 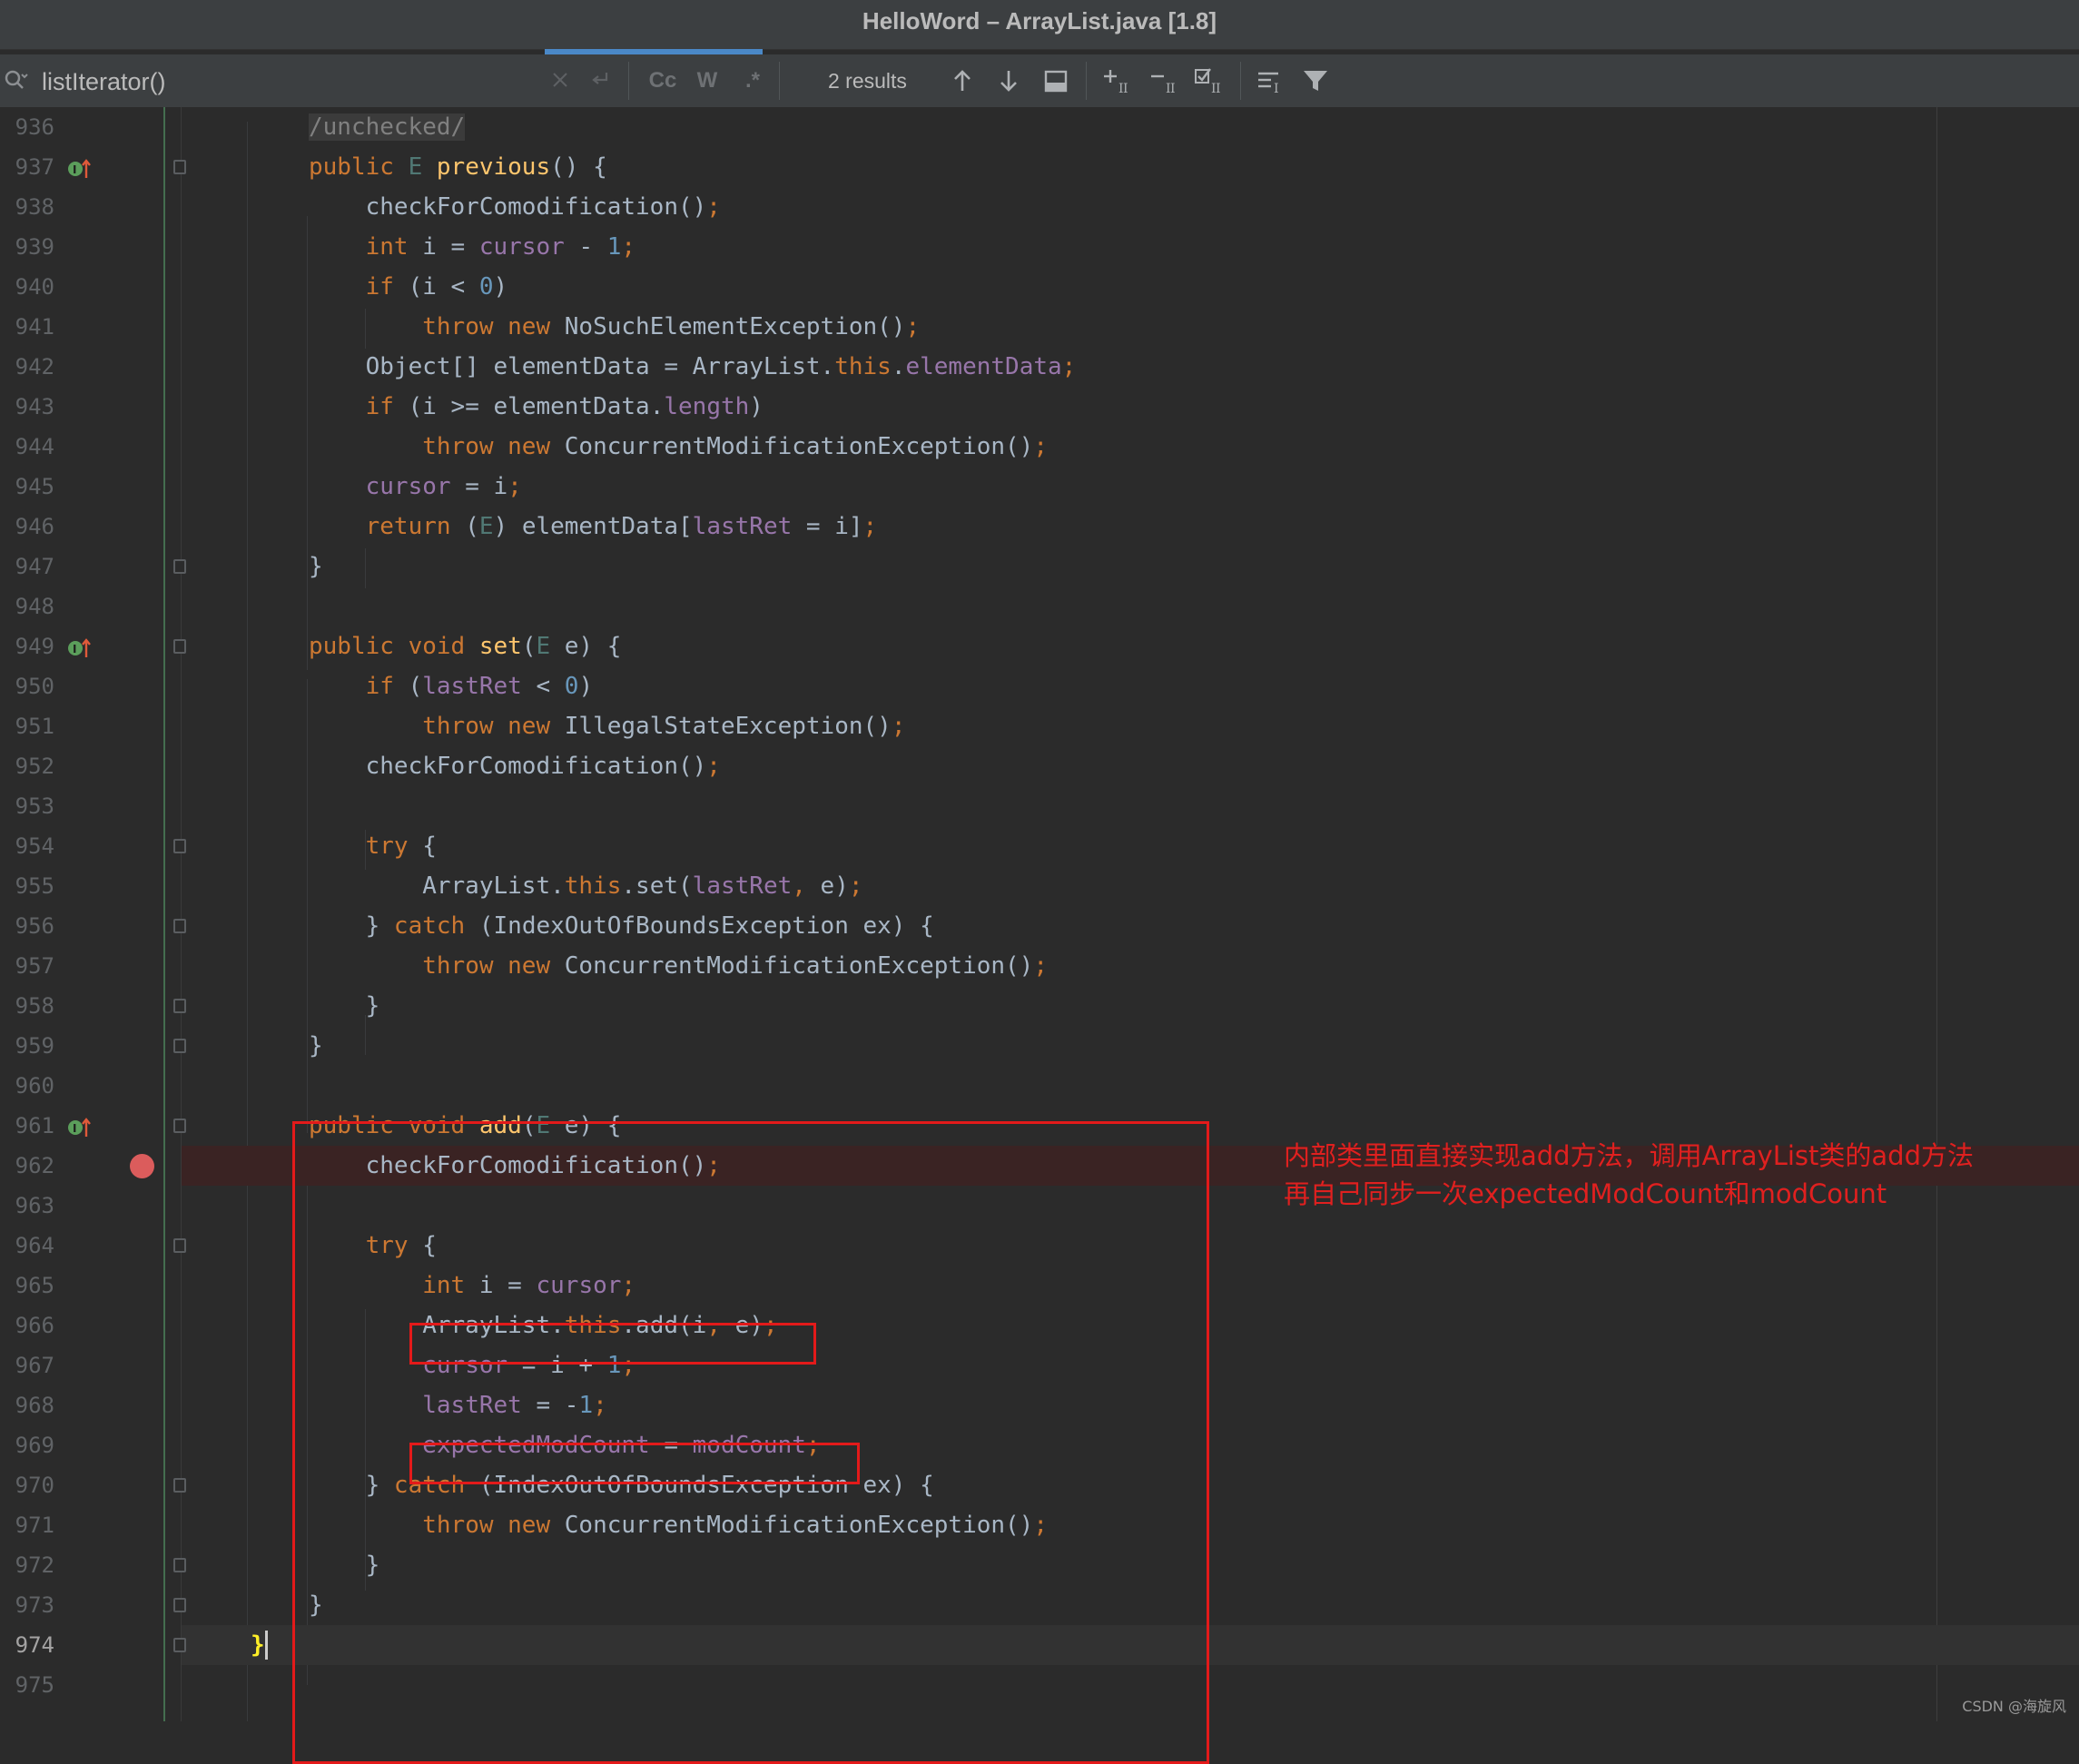 I want to click on code-line: 952 checkForComodification();, so click(x=1039, y=766).